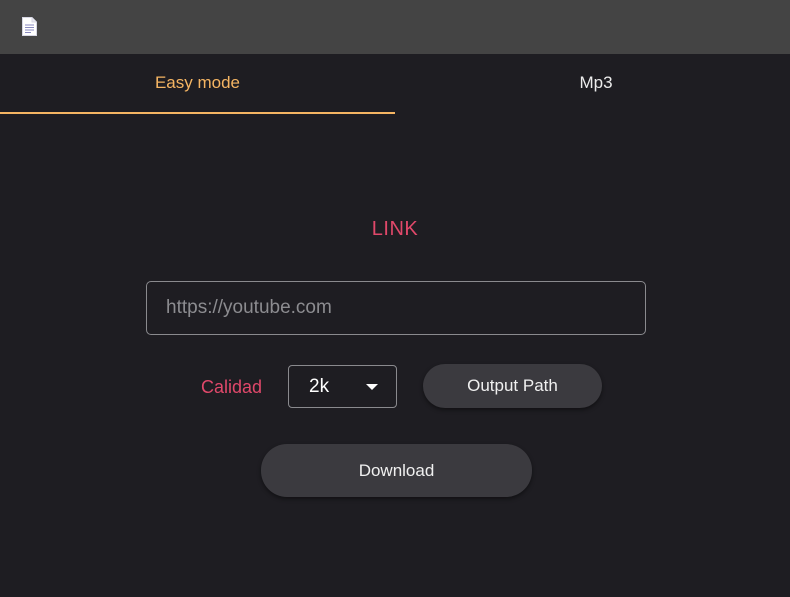 Image resolution: width=790 pixels, height=597 pixels. Describe the element at coordinates (342, 386) in the screenshot. I see `quality-dropdown: 2k` at that location.